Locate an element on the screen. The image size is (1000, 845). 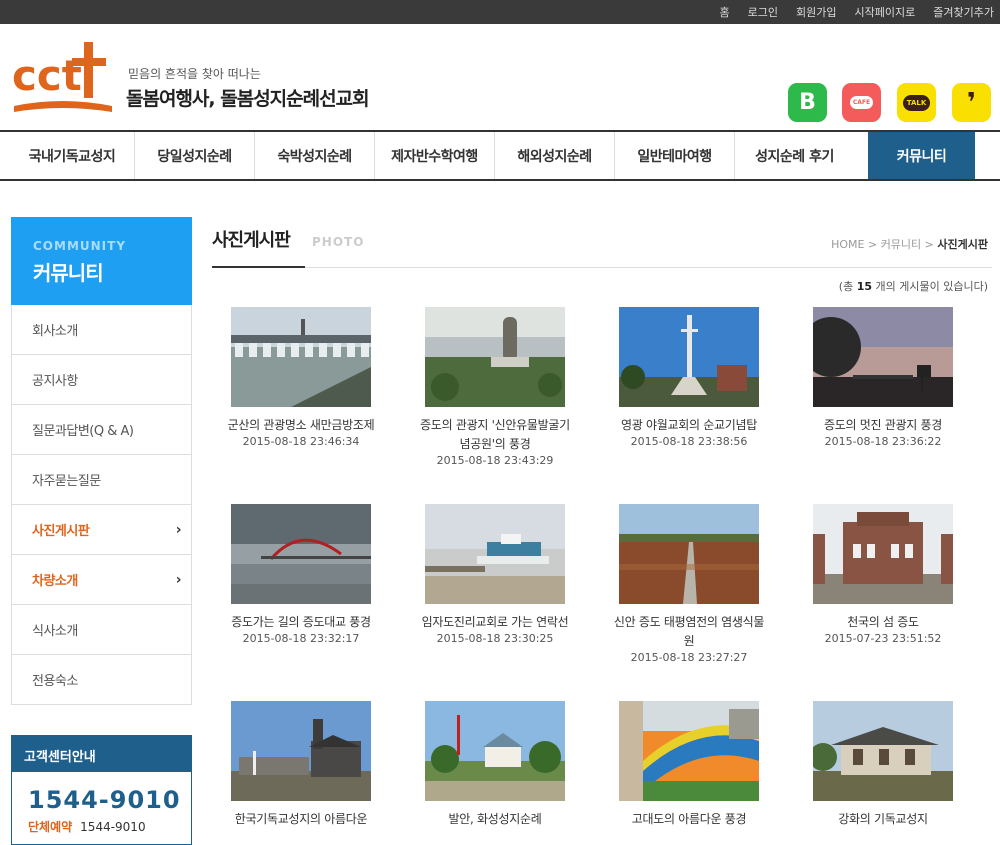
page-title-en: PHOTO is located at coordinates (338, 242).